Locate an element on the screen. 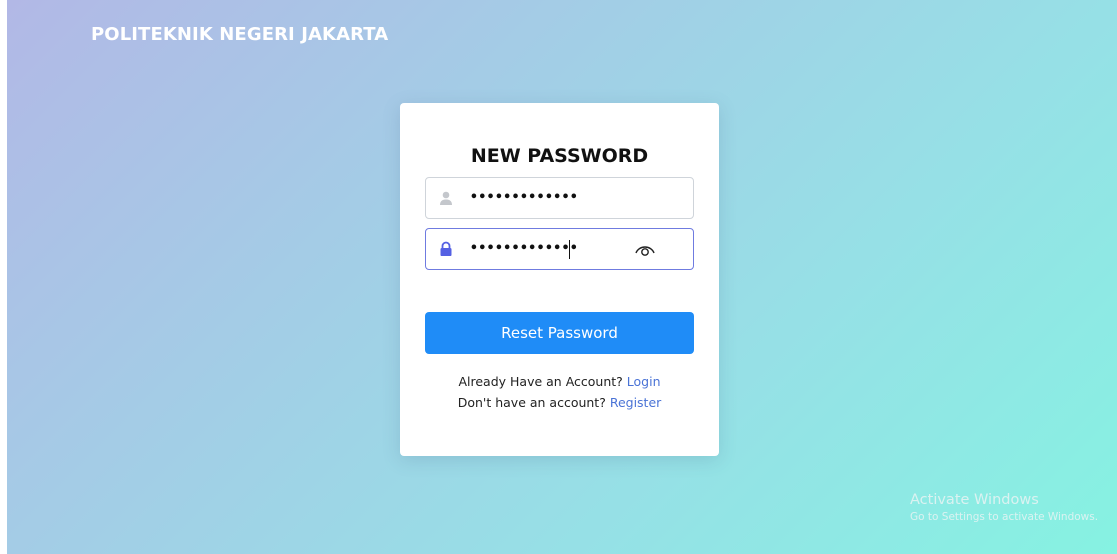  card-title: NEW PASSWORD is located at coordinates (559, 156).